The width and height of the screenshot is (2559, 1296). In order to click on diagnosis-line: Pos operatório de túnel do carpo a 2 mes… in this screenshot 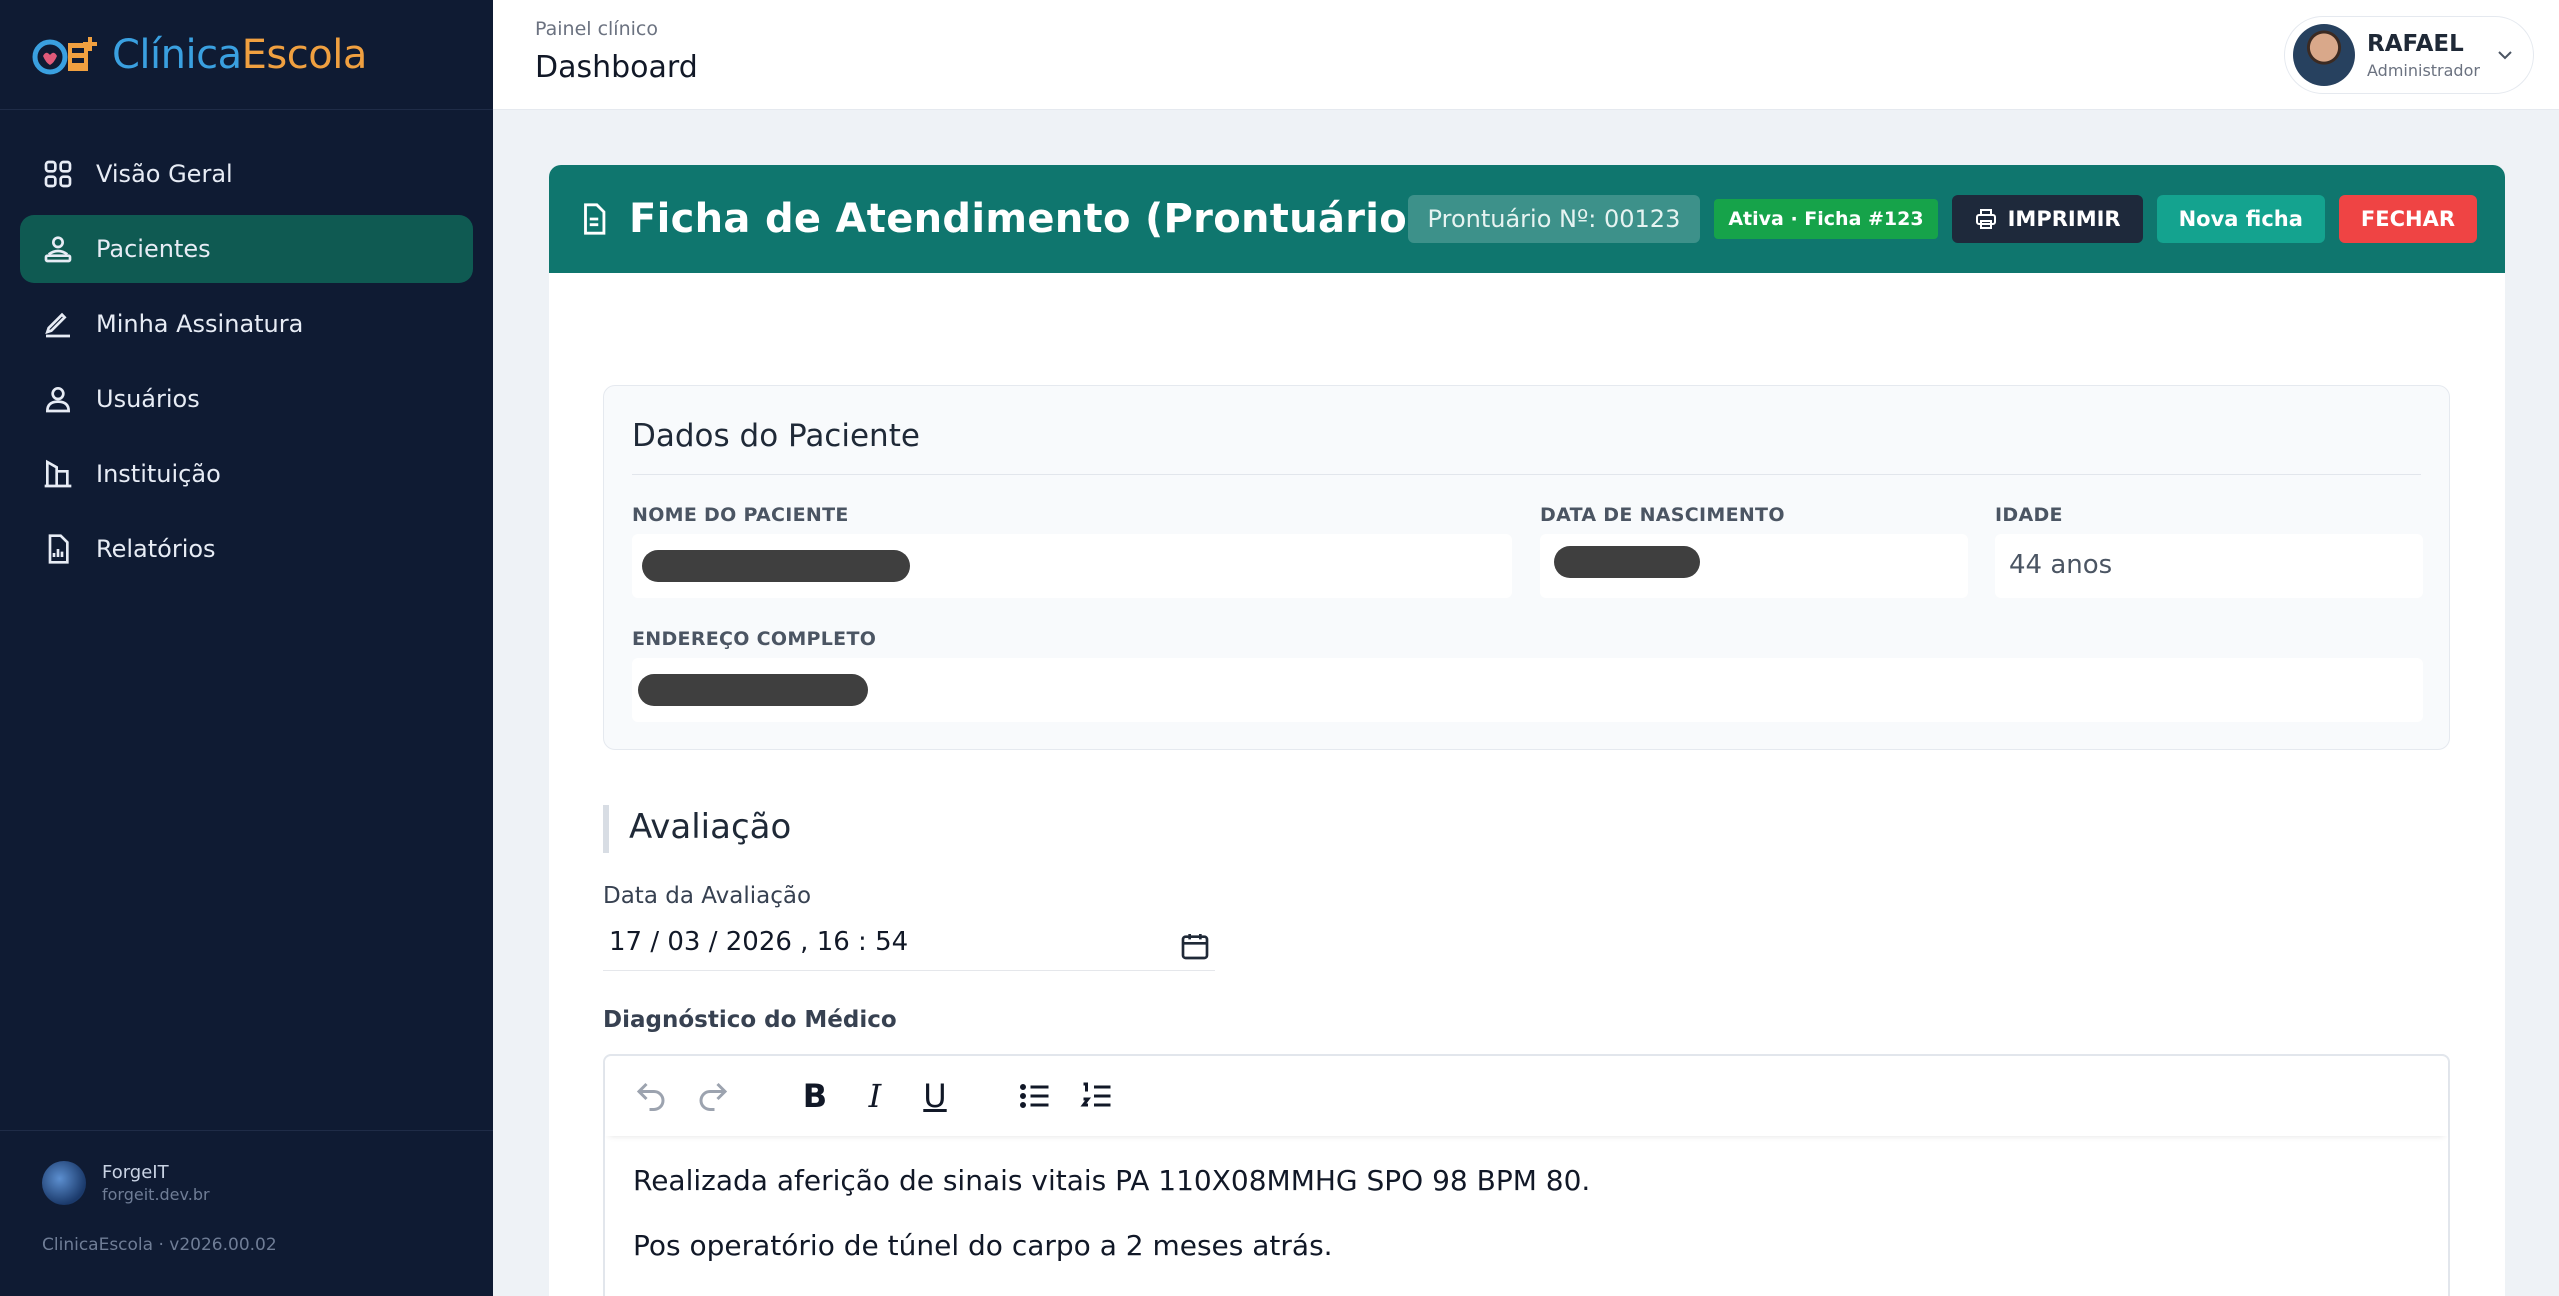, I will do `click(983, 1245)`.